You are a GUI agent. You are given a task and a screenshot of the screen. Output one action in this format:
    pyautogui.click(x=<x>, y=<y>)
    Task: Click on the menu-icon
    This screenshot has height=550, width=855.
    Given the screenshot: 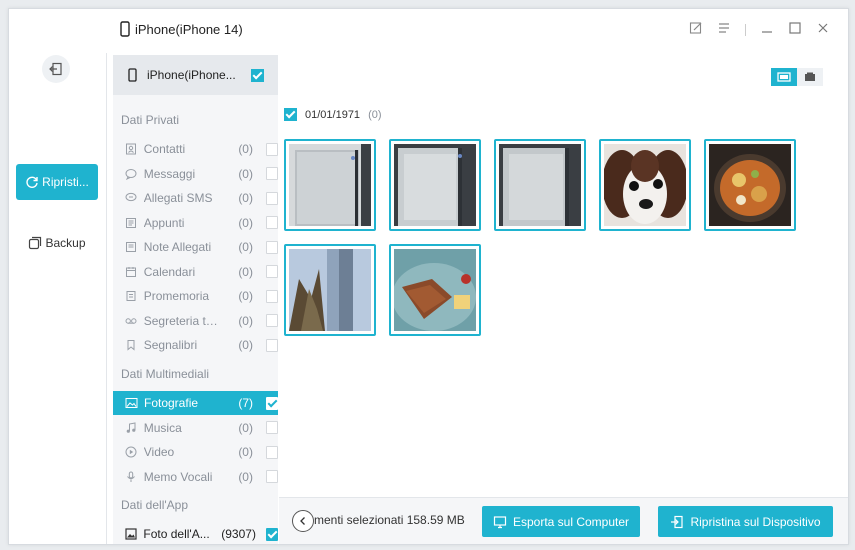 What is the action you would take?
    pyautogui.click(x=724, y=29)
    